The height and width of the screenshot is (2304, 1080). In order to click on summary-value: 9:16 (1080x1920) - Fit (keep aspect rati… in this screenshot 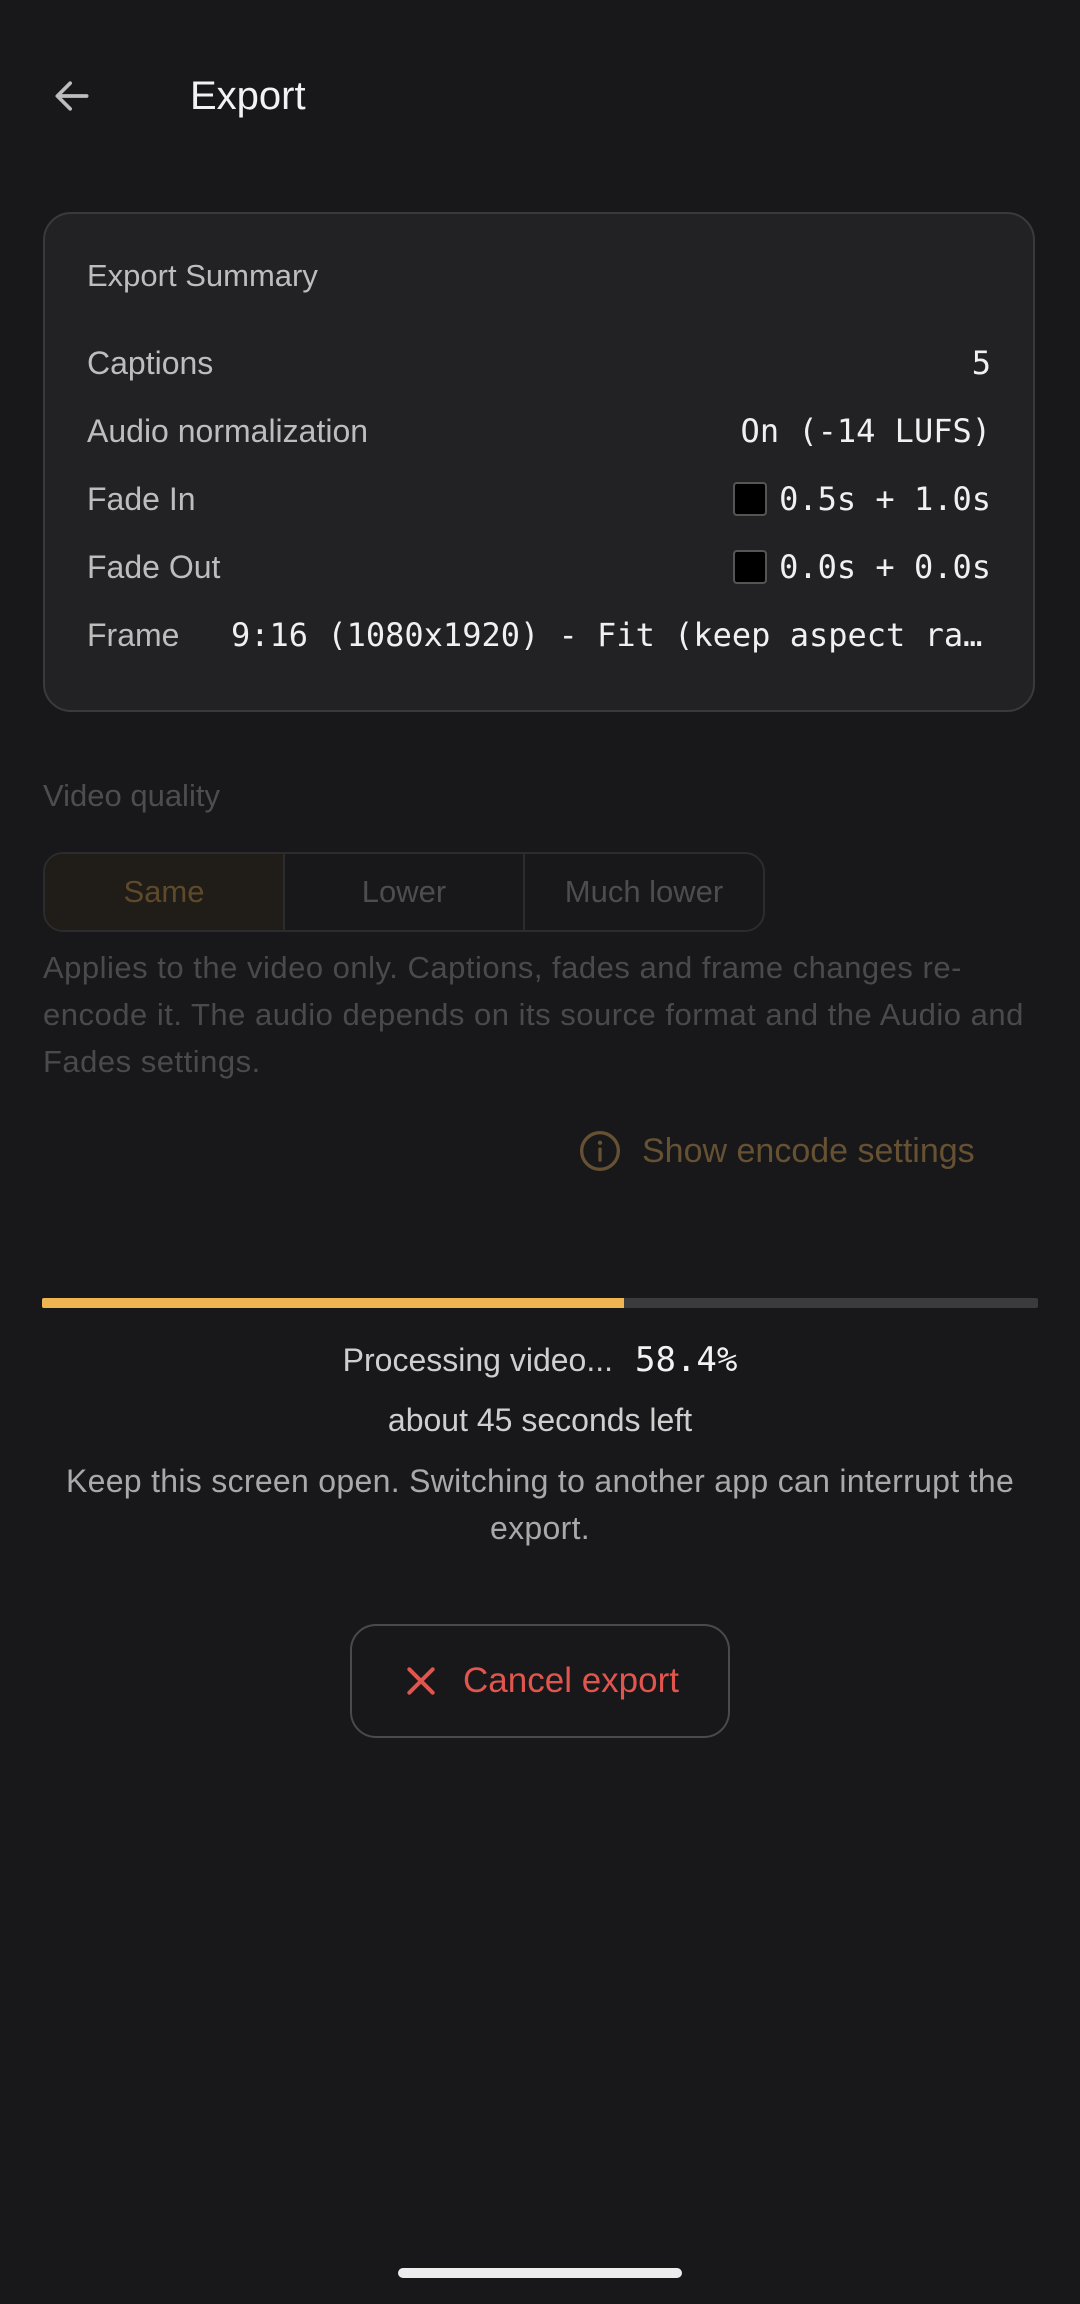, I will do `click(611, 635)`.